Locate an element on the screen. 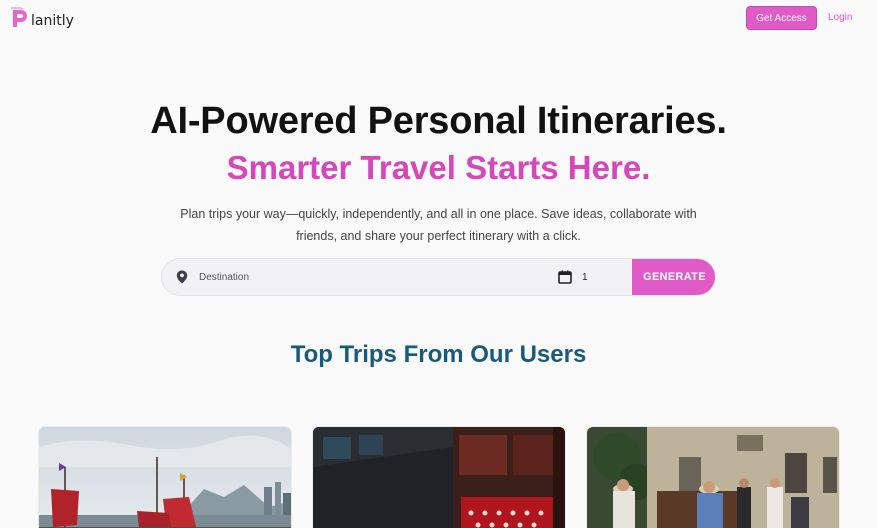 This screenshot has width=877, height=528. top-trips-title: Top Trips From Our Users is located at coordinates (438, 354).